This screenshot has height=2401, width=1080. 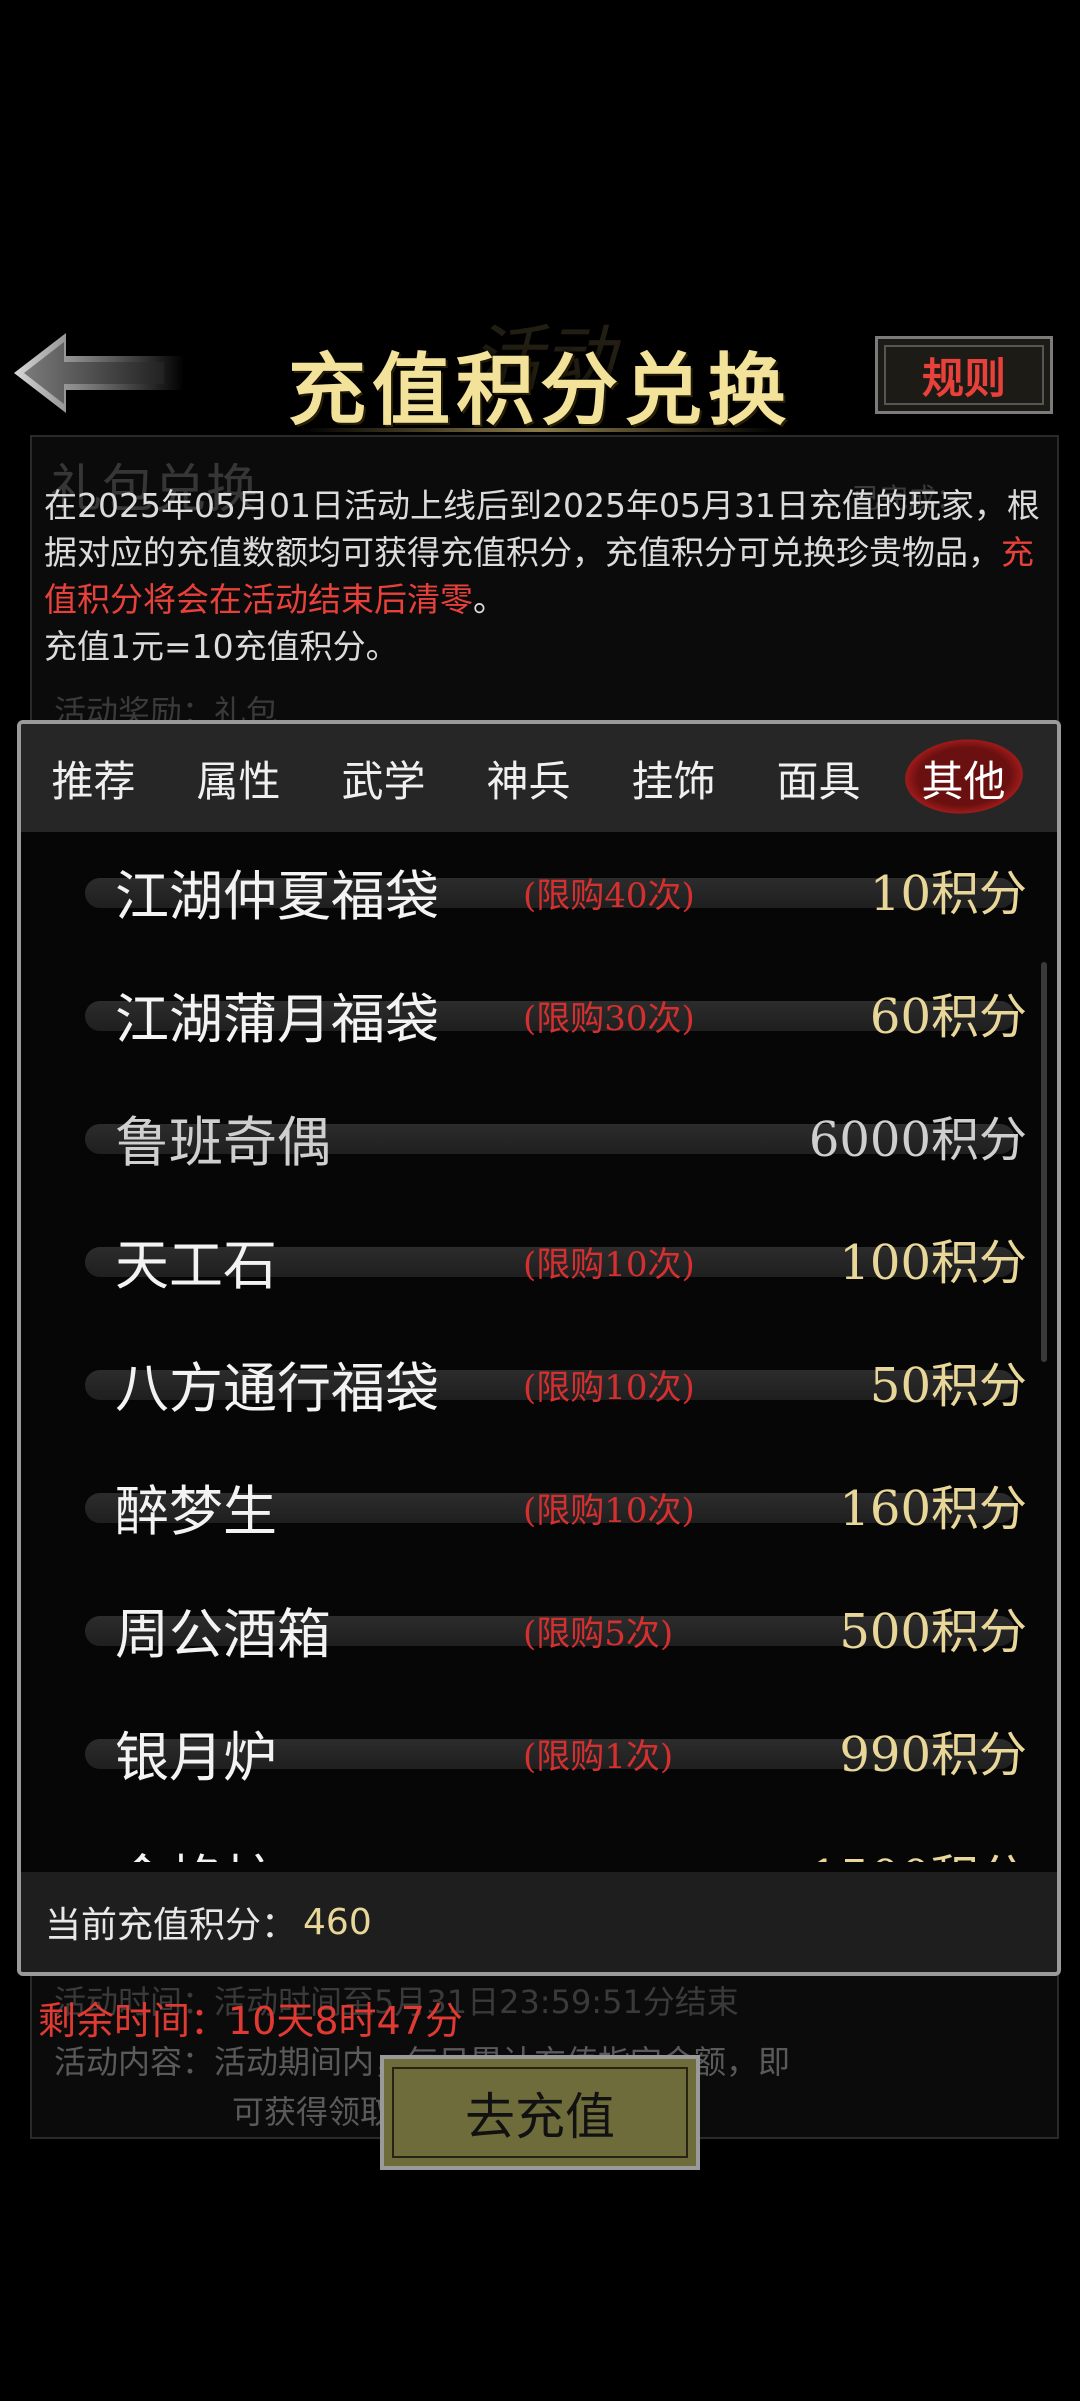 I want to click on item-name: 鲁班奇偶, so click(x=223, y=1142).